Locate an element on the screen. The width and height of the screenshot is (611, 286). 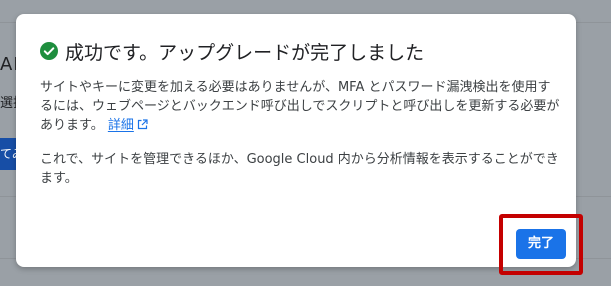
dialog-header: 成功です。アップグレードが完了しました is located at coordinates (232, 51).